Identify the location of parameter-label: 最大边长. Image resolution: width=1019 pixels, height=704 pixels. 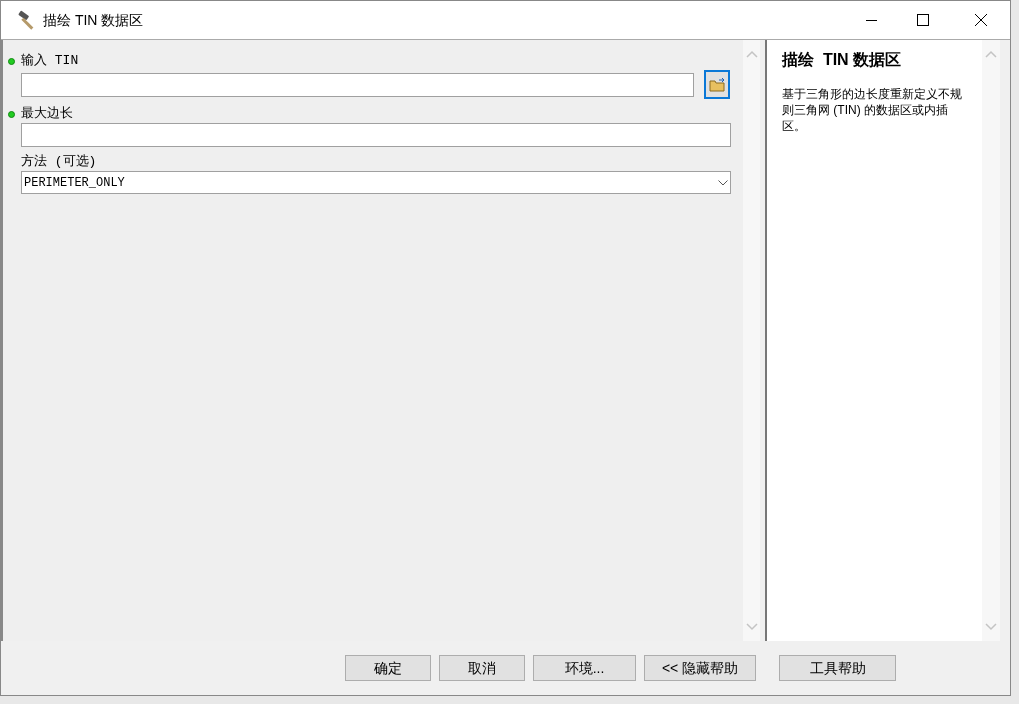
(47, 114).